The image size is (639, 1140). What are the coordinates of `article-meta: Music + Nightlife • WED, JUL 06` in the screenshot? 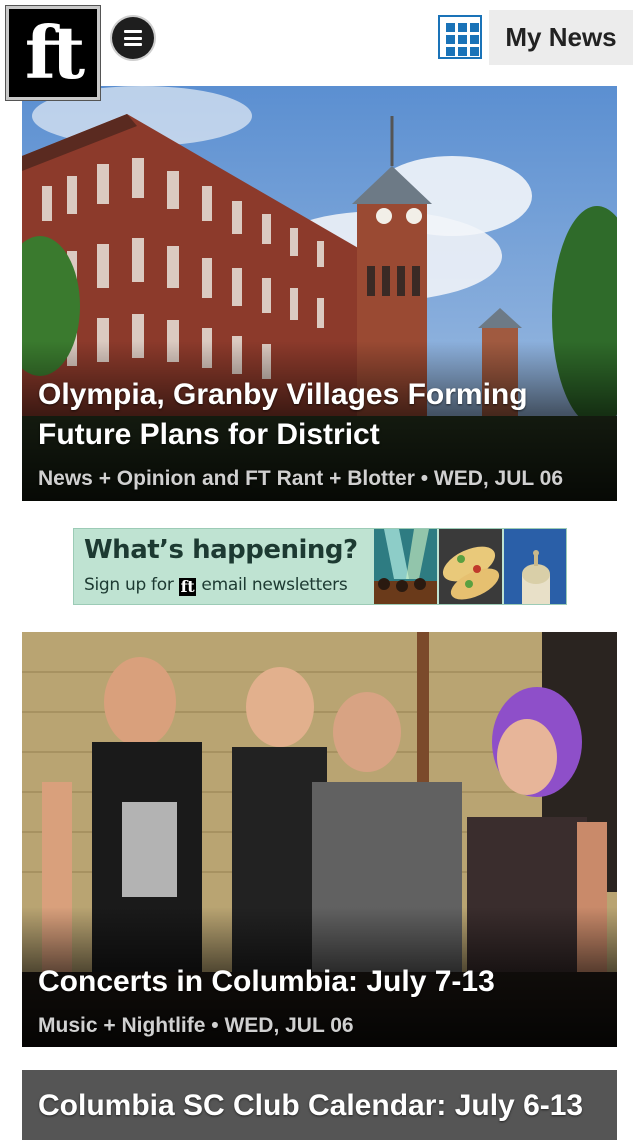 It's located at (196, 1025).